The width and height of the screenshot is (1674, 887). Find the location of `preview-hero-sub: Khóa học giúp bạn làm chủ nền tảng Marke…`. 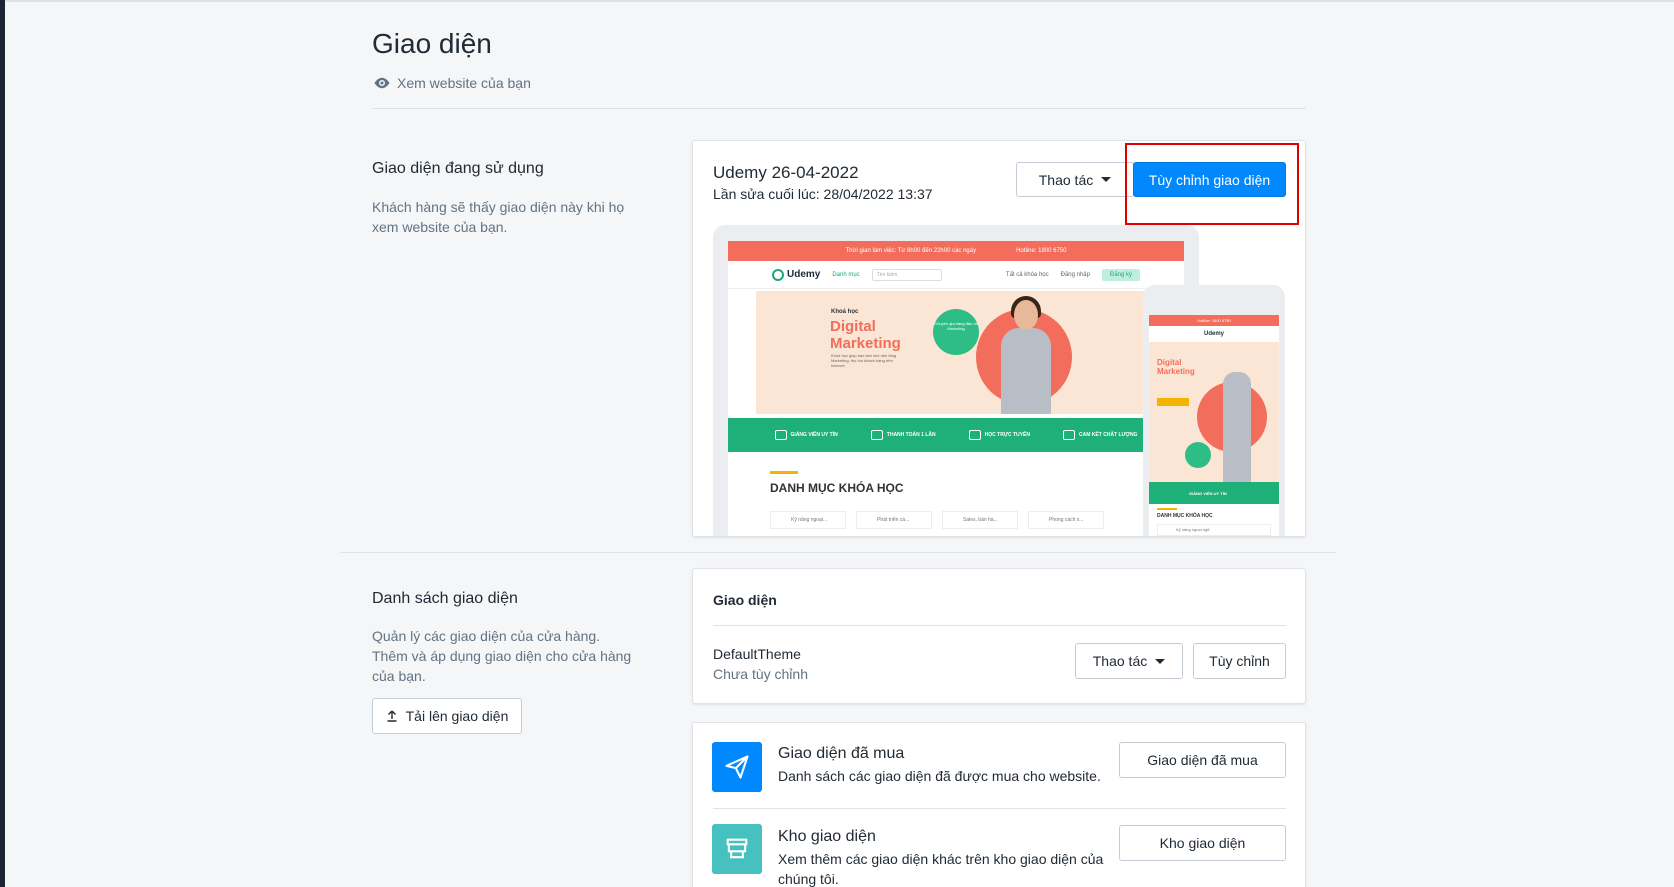

preview-hero-sub: Khóa học giúp bạn làm chủ nền tảng Marke… is located at coordinates (864, 360).